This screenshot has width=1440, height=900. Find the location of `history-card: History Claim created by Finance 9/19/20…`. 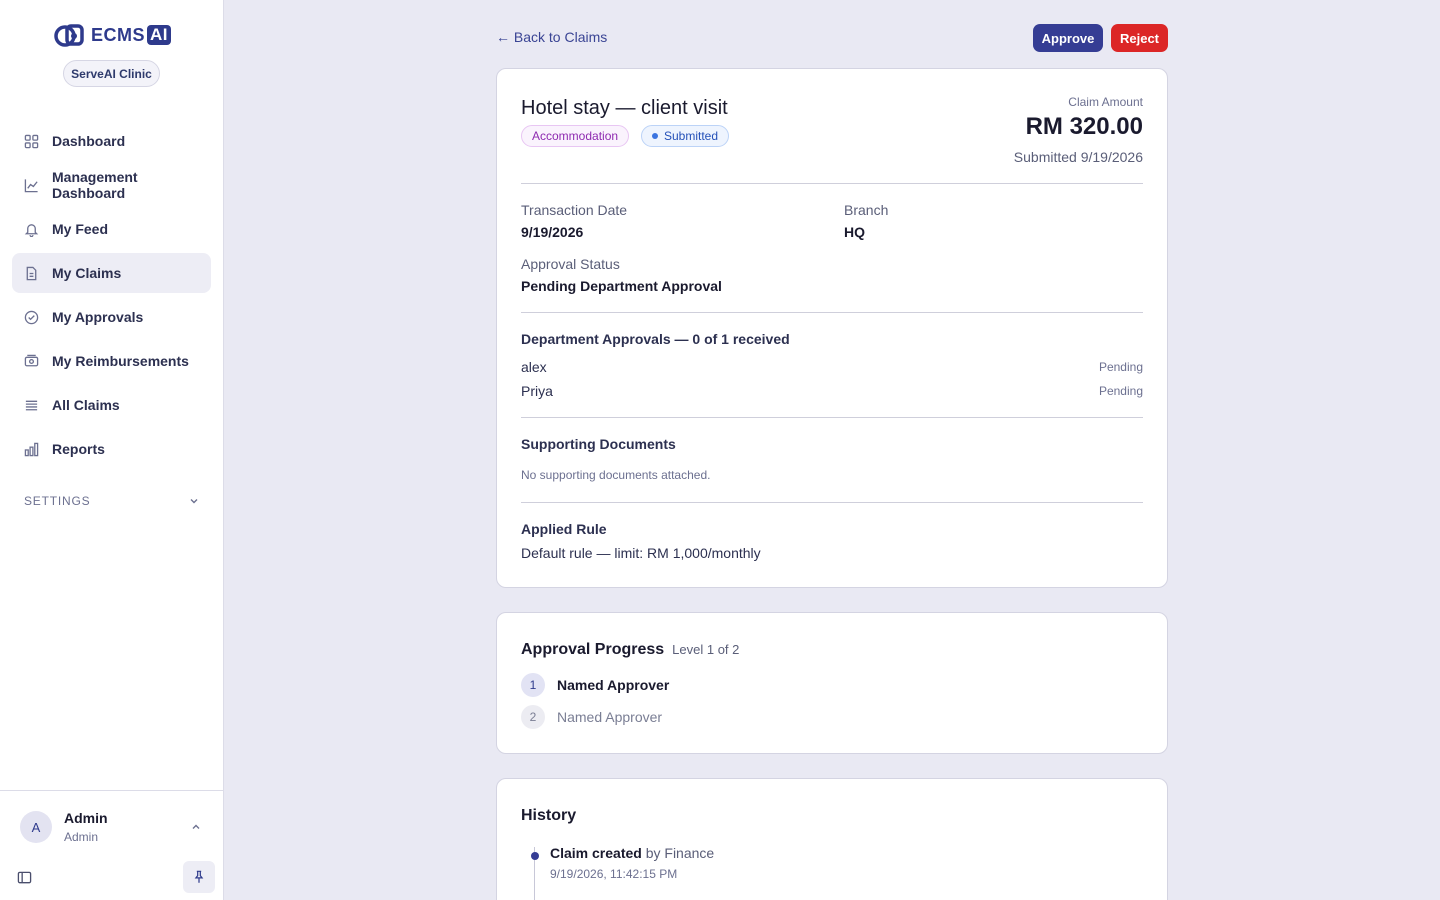

history-card: History Claim created by Finance 9/19/20… is located at coordinates (832, 839).